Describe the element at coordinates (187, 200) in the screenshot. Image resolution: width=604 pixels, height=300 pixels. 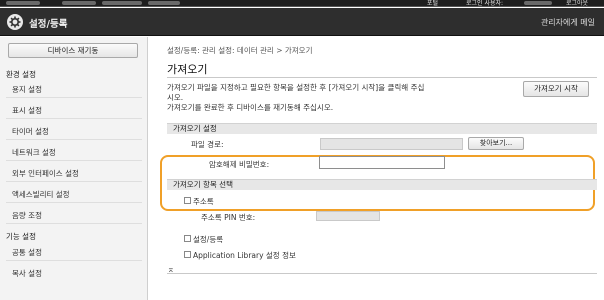
I see `address-book-checkbox` at that location.